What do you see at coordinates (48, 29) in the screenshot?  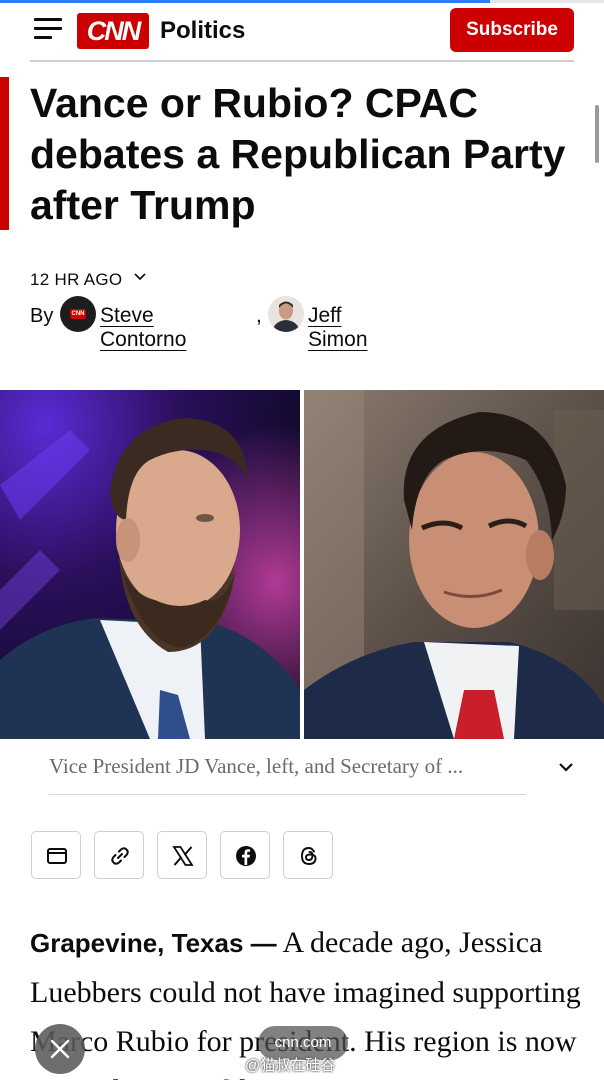 I see `menu-icon` at bounding box center [48, 29].